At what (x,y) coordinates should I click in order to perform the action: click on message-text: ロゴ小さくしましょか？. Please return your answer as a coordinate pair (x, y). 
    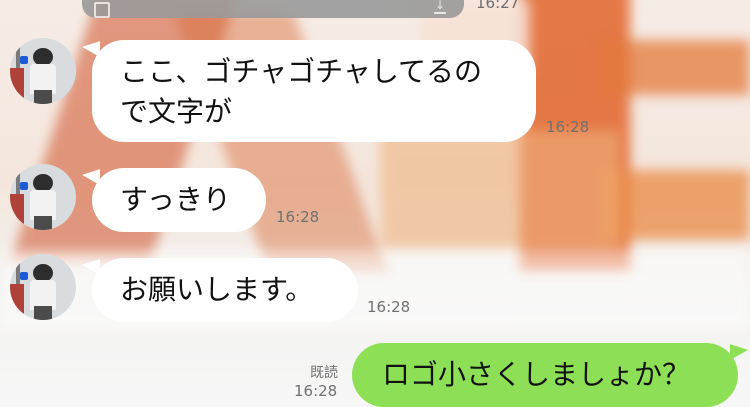
    Looking at the image, I should click on (536, 374).